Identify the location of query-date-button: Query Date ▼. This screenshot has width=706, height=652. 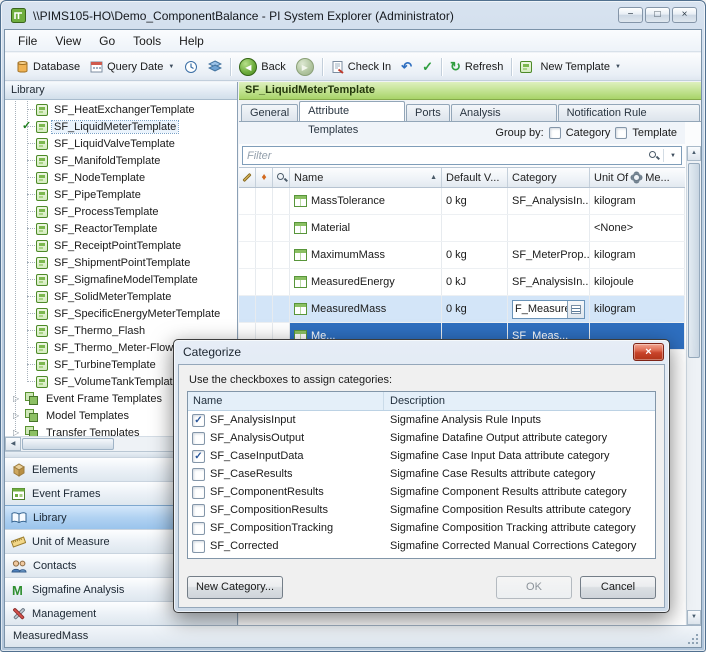
(132, 66).